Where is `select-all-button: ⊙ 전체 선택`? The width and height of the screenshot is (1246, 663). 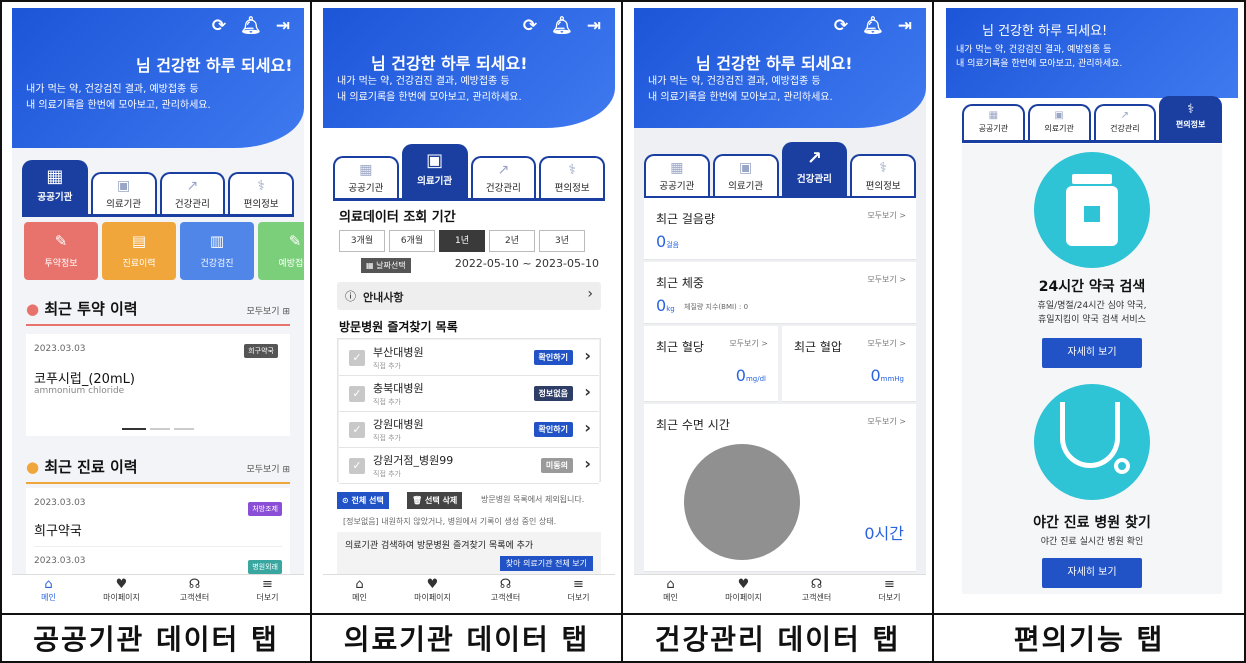
select-all-button: ⊙ 전체 선택 is located at coordinates (363, 500).